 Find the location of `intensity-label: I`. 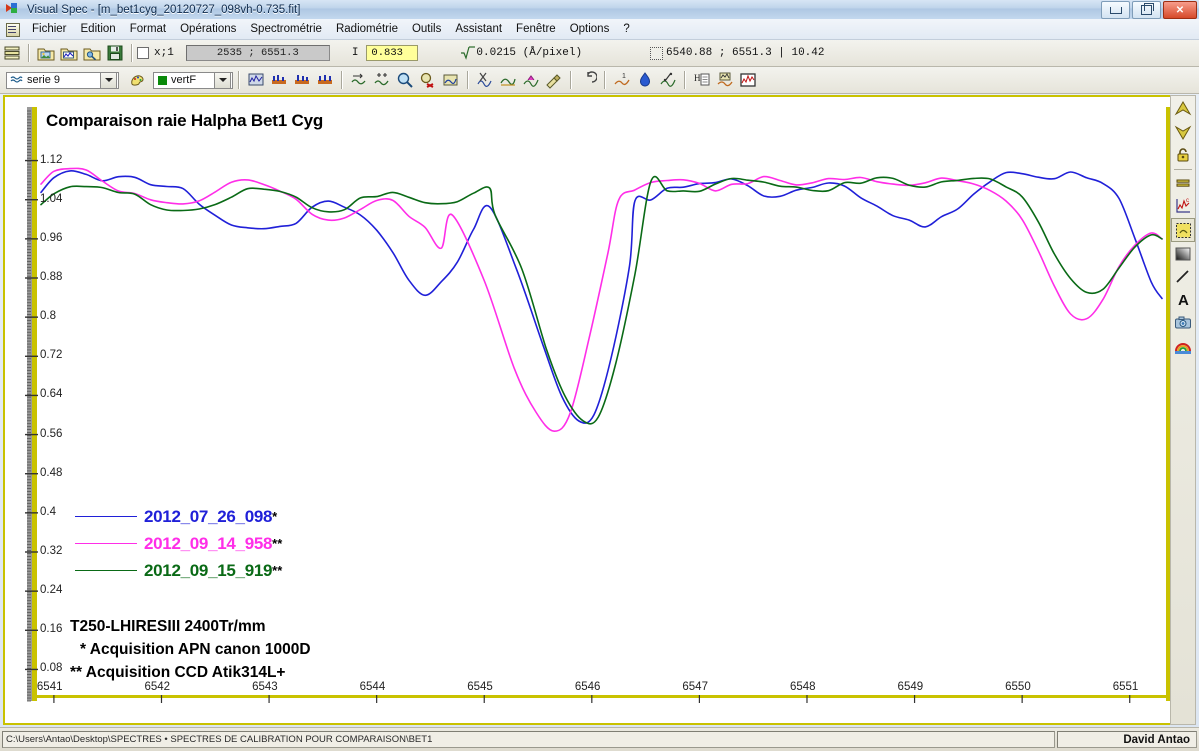

intensity-label: I is located at coordinates (355, 53).